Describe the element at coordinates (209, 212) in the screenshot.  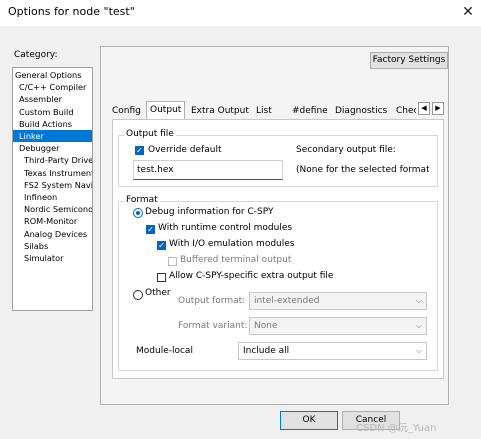
I see `debug-info-label: Debug information for C-SPY` at that location.